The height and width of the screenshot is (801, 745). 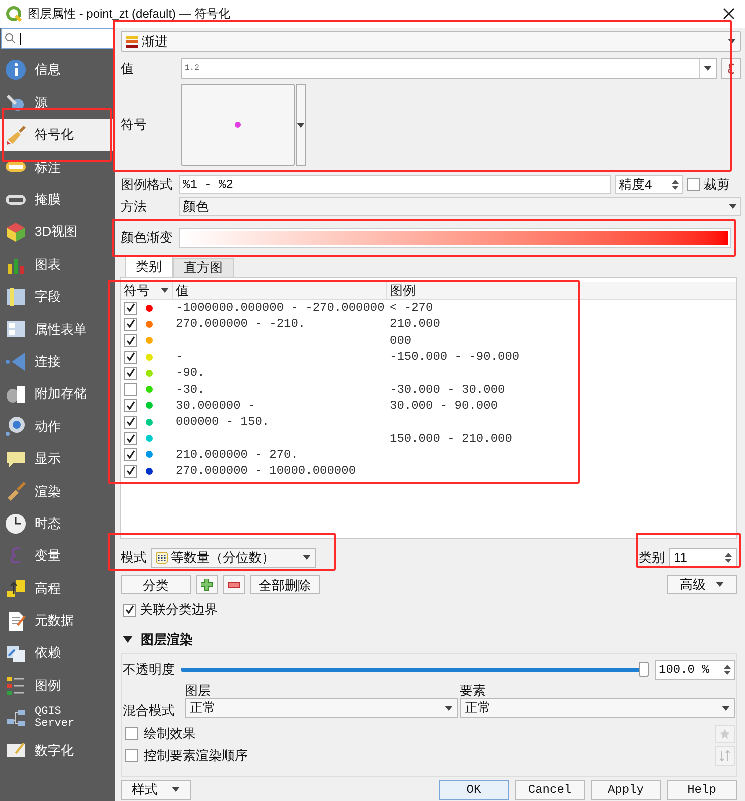 I want to click on table-cell: -30.000 - 30.000, so click(x=448, y=389).